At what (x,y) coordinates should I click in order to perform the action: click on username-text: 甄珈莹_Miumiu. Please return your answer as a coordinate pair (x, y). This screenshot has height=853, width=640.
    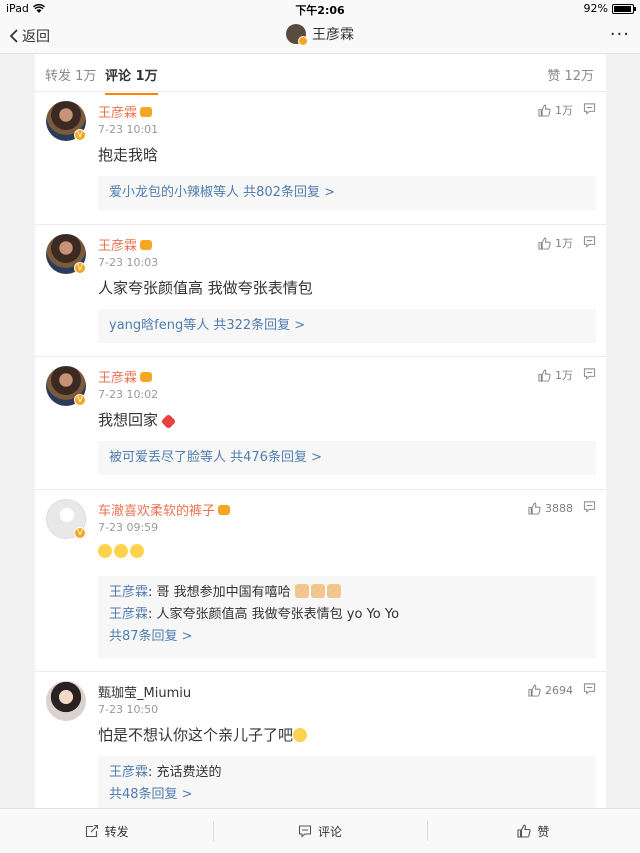
    Looking at the image, I should click on (144, 691).